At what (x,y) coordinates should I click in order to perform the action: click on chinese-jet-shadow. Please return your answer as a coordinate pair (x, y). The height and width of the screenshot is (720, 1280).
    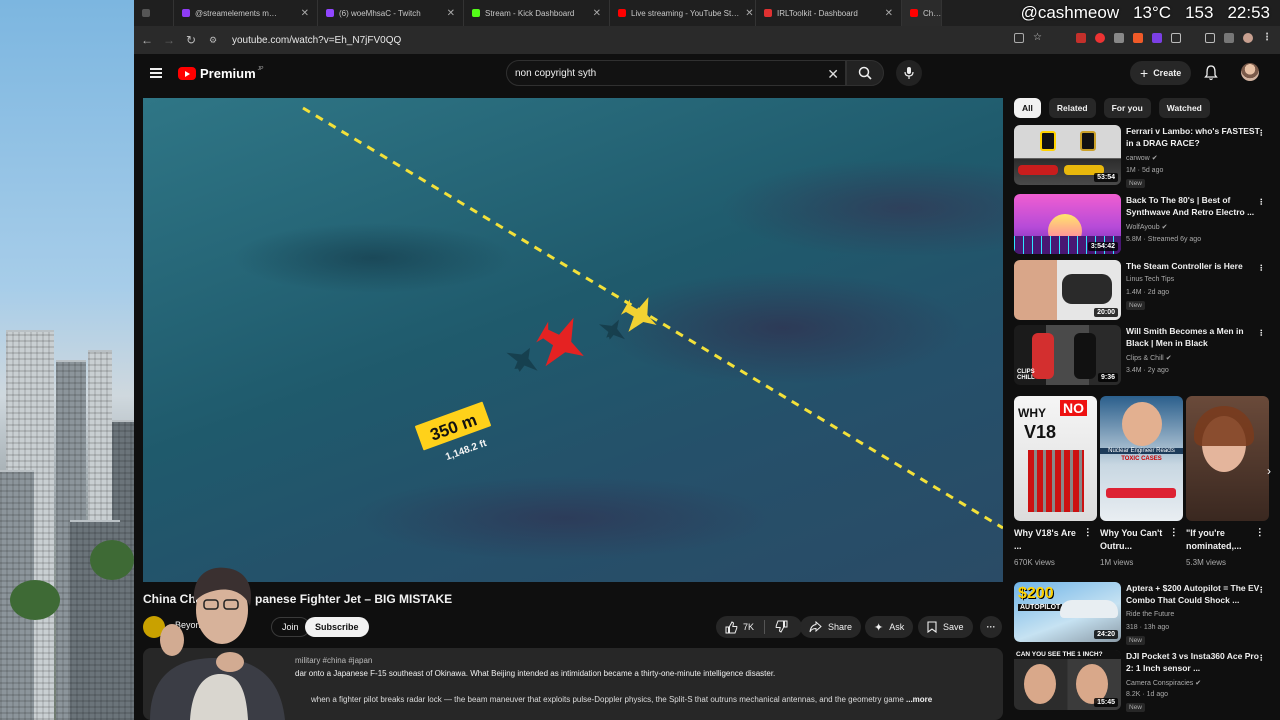
    Looking at the image, I should click on (522, 359).